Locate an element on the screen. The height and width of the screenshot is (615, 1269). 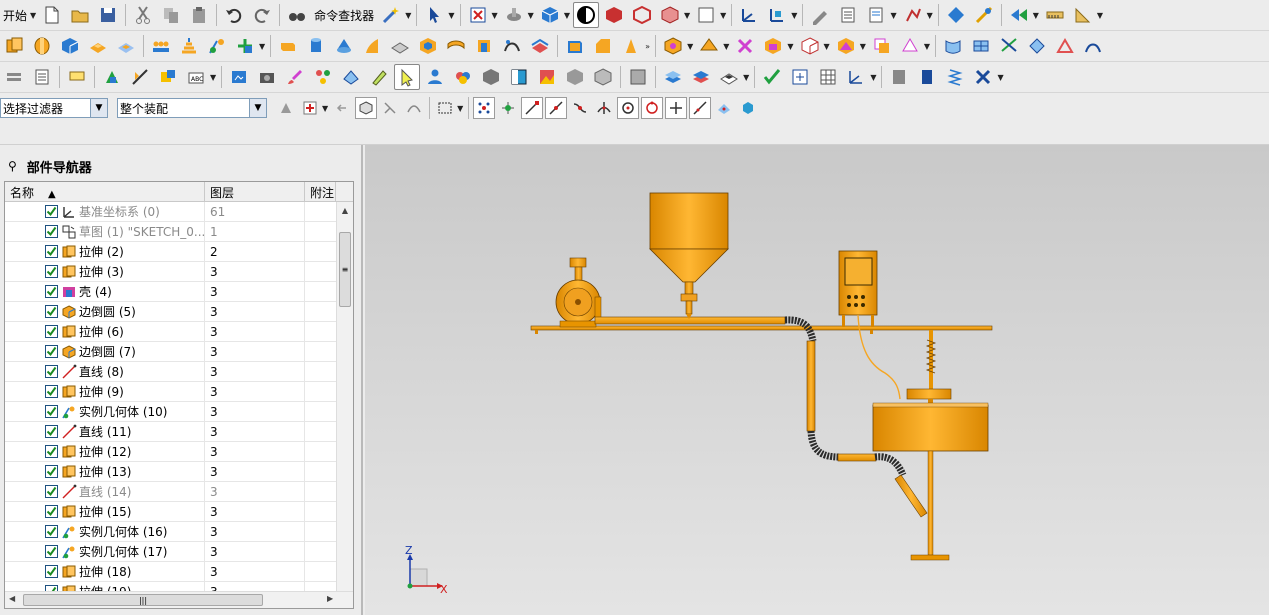
scroll-right-icon: ▶ is located at coordinates (330, 598).